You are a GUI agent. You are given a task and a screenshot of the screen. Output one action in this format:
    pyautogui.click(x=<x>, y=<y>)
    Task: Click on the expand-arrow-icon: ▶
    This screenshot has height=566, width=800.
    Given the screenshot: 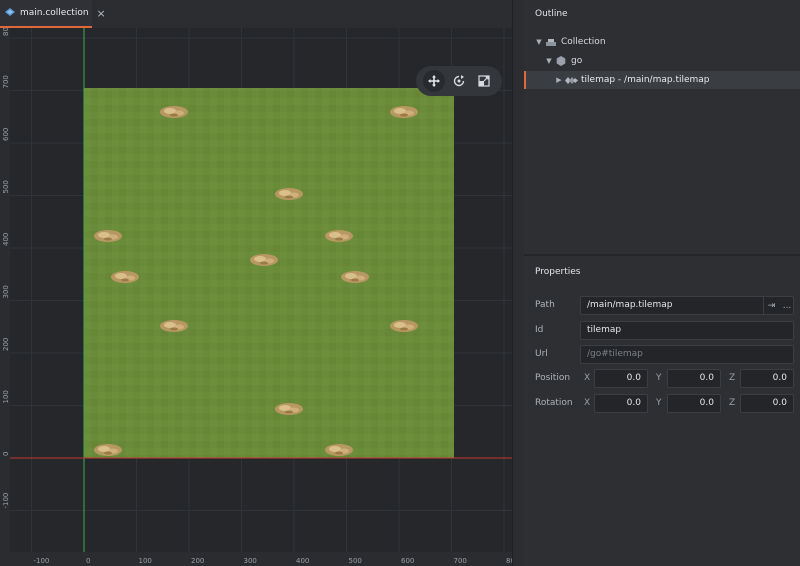 What is the action you would take?
    pyautogui.click(x=559, y=80)
    